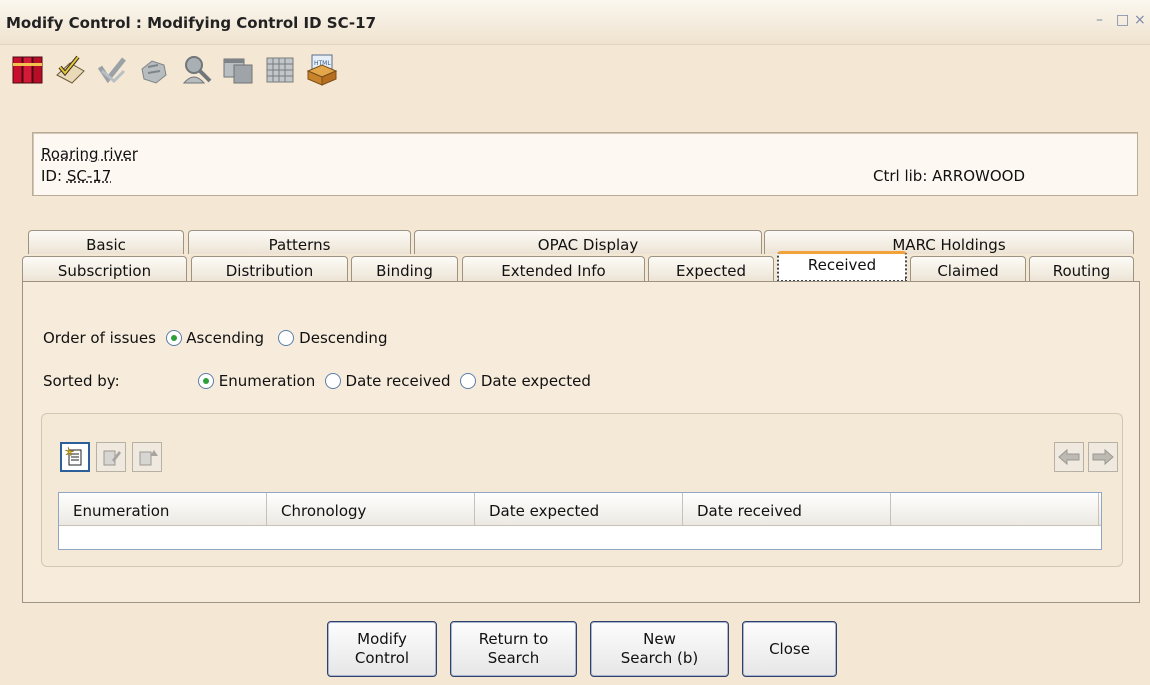 The image size is (1150, 685). What do you see at coordinates (225, 338) in the screenshot?
I see `ascending-label: Ascending` at bounding box center [225, 338].